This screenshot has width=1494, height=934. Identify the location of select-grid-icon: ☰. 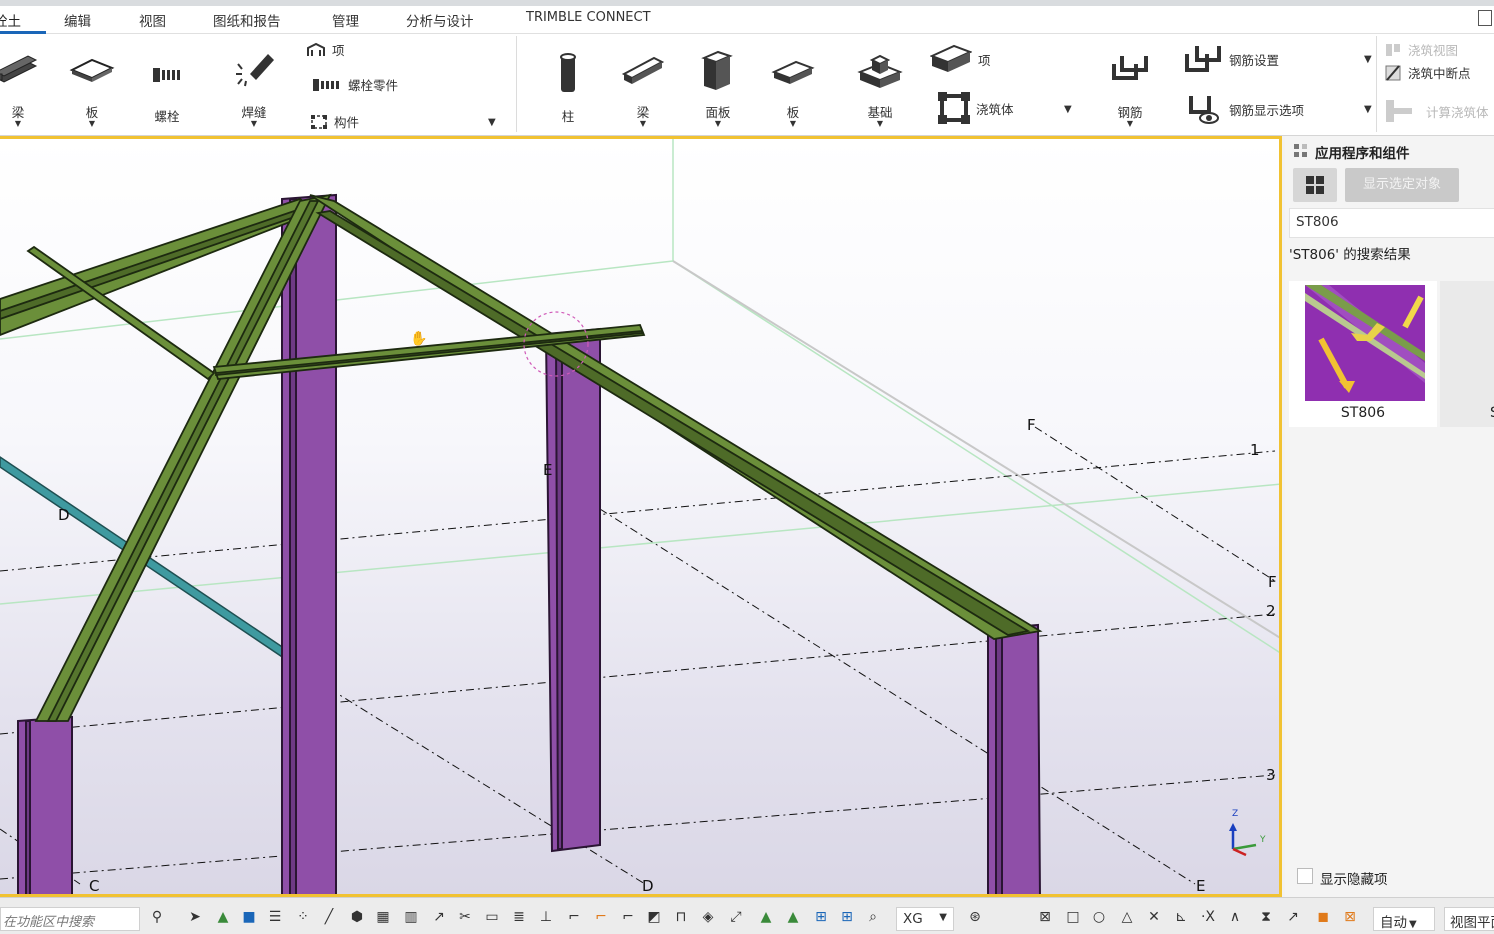
(275, 917).